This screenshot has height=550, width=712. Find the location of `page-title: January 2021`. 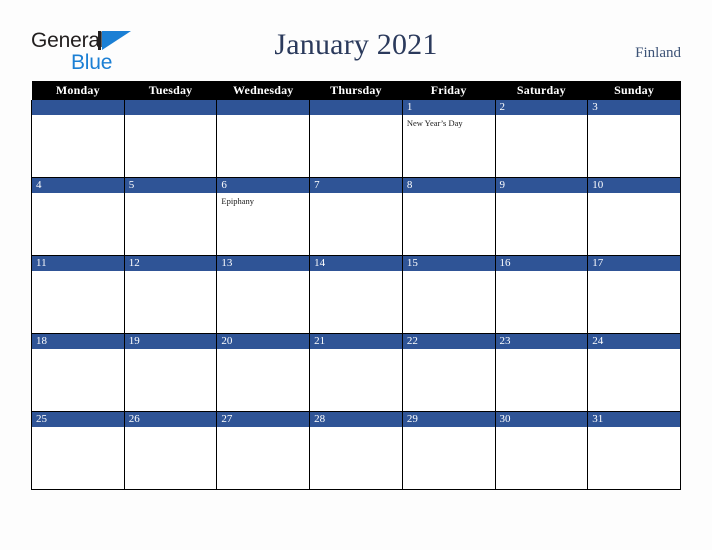

page-title: January 2021 is located at coordinates (356, 44).